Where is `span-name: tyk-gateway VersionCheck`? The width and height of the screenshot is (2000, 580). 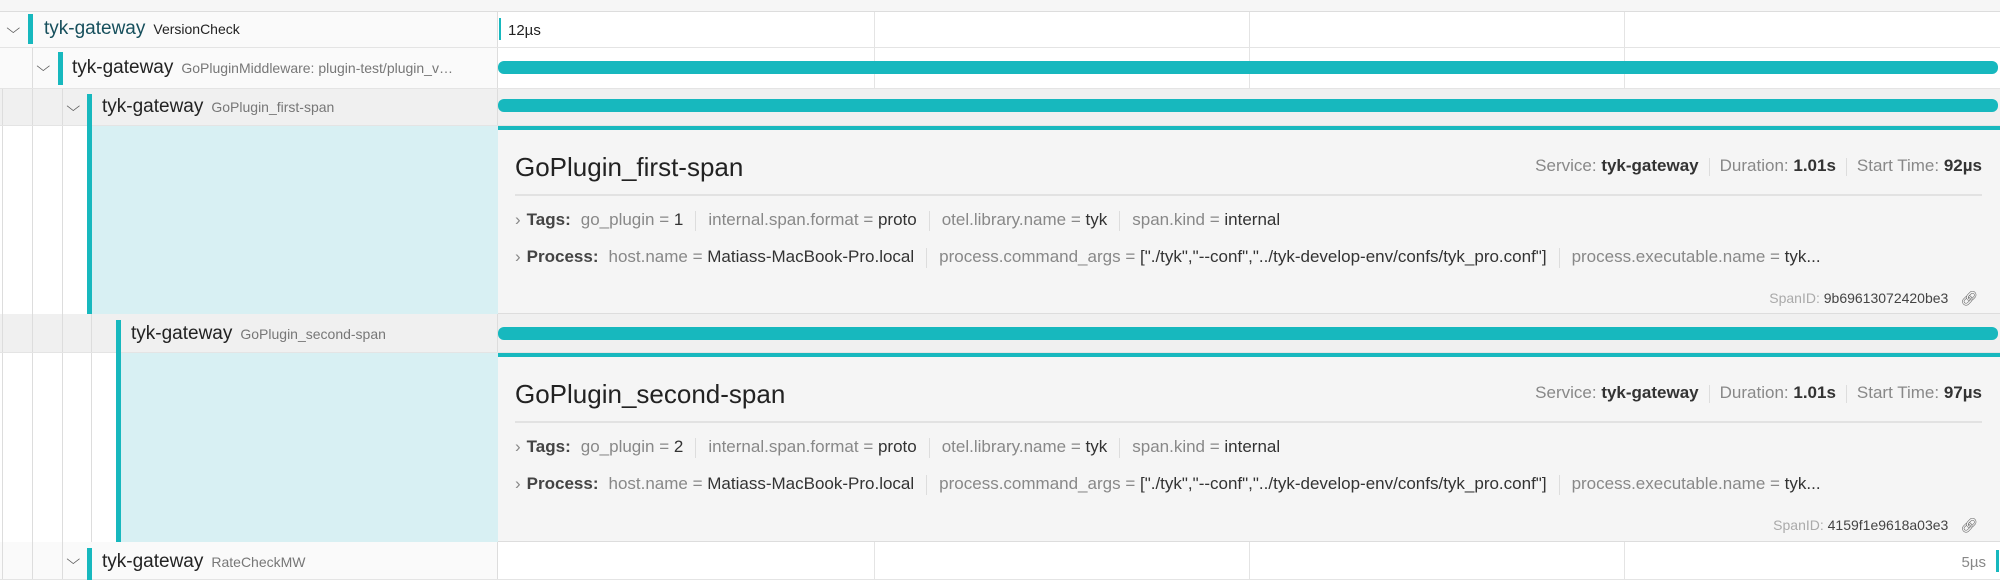
span-name: tyk-gateway VersionCheck is located at coordinates (142, 29).